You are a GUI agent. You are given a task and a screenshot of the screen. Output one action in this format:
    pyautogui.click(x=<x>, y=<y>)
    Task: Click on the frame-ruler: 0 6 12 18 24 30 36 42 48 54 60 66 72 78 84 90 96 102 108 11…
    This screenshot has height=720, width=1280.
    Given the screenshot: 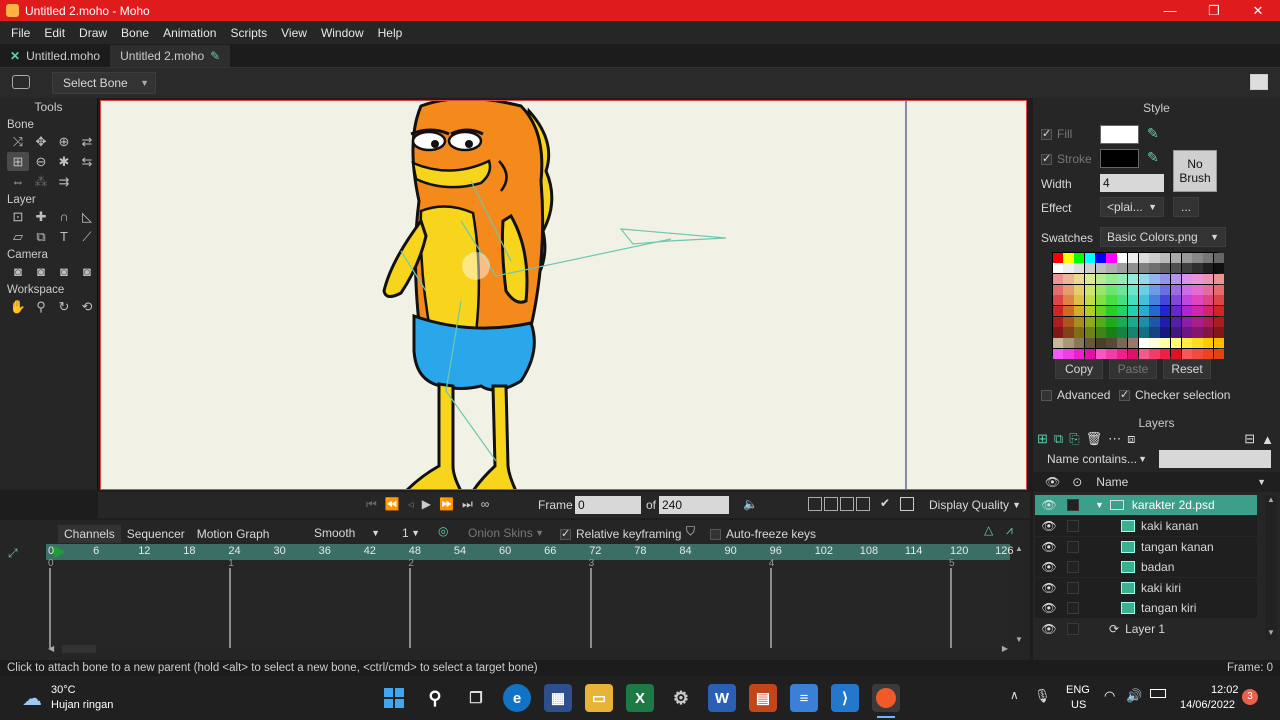 What is the action you would take?
    pyautogui.click(x=529, y=552)
    